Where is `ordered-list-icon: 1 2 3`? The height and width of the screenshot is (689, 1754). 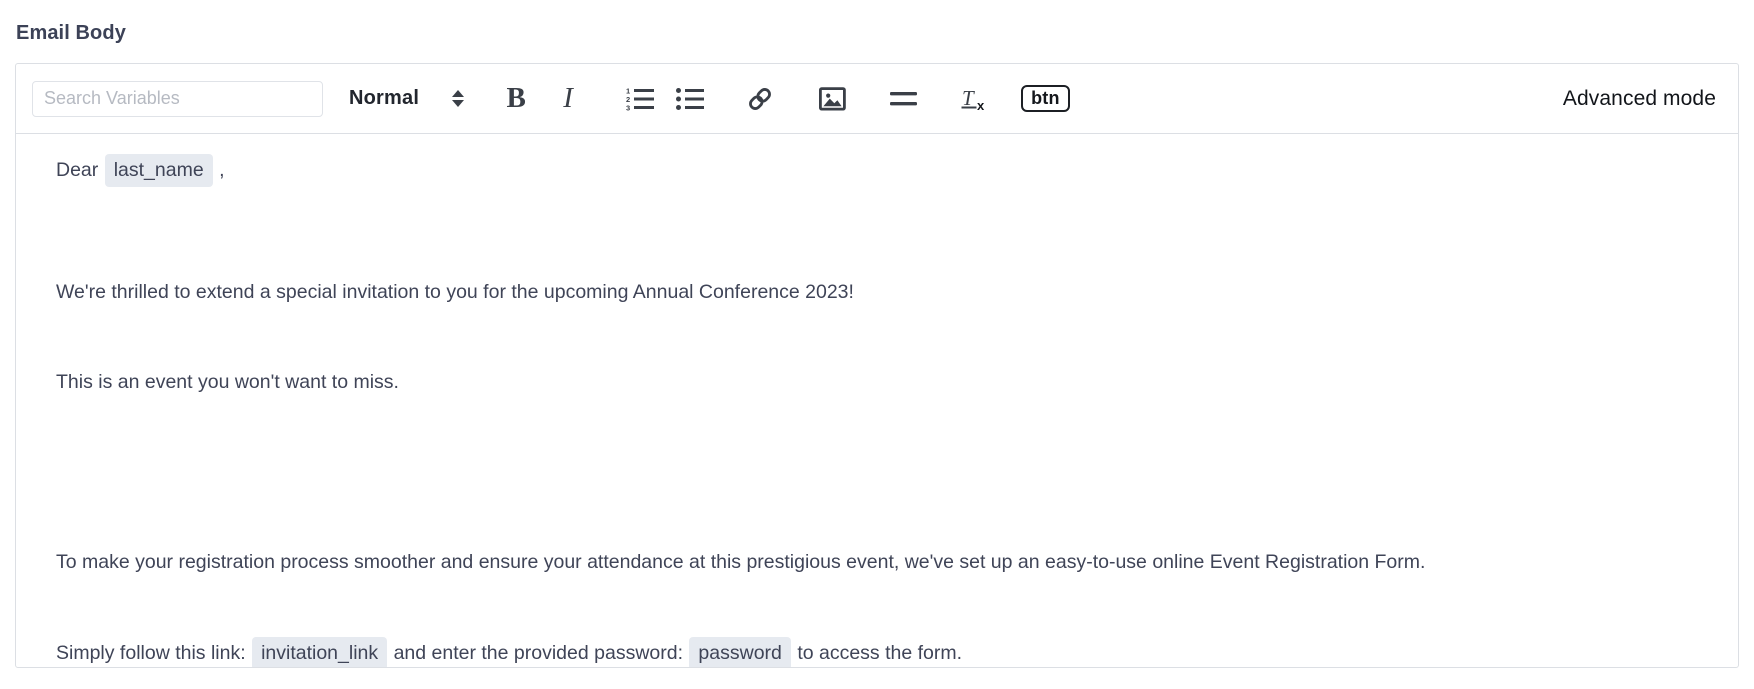 ordered-list-icon: 1 2 3 is located at coordinates (640, 99).